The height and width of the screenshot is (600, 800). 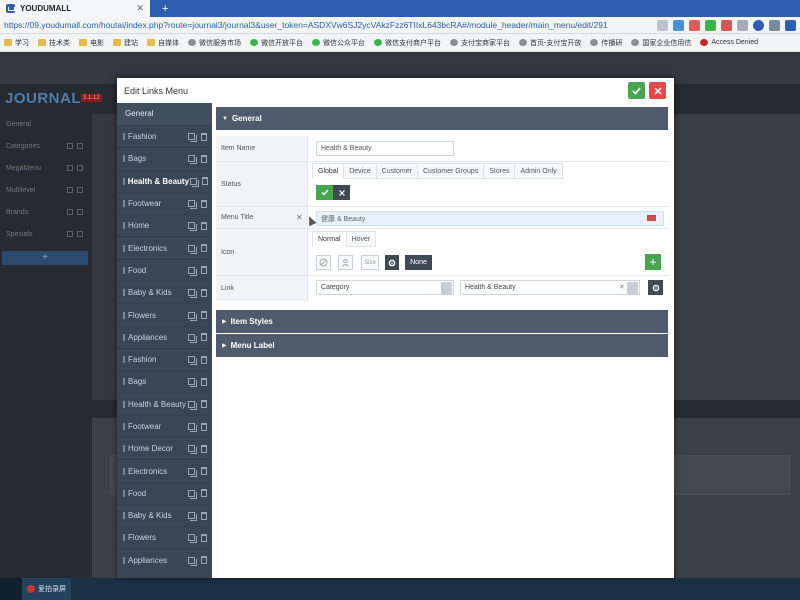 I want to click on section-item-styles: ▶ Item Styles, so click(x=442, y=321).